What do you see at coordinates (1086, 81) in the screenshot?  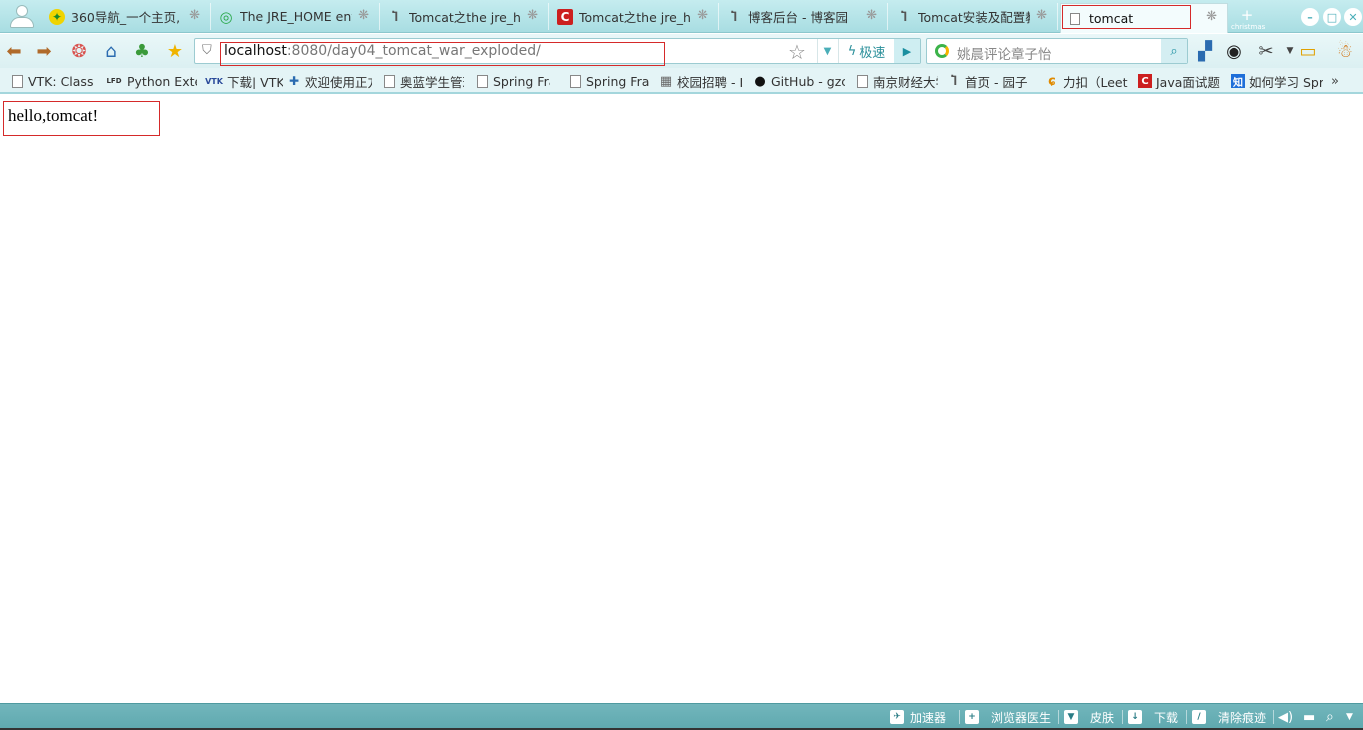 I see `bookmark-item: ɕ 力扣（Leet(` at bounding box center [1086, 81].